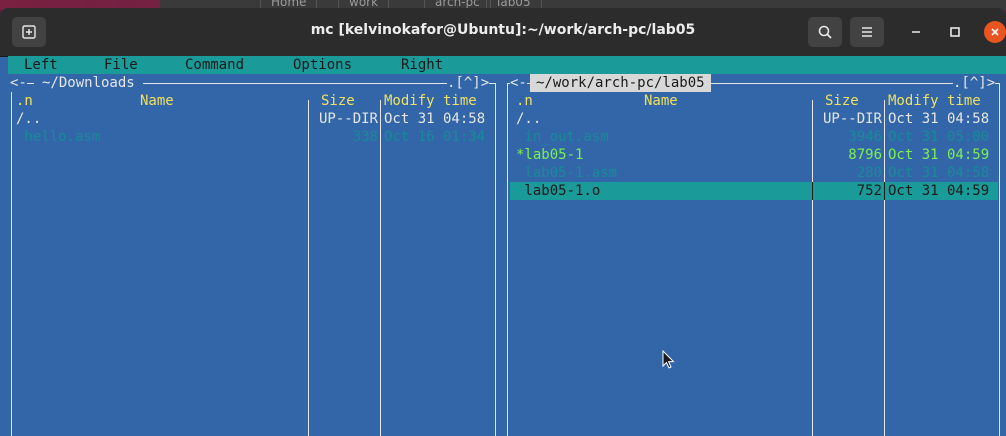 The width and height of the screenshot is (1006, 436). What do you see at coordinates (88, 83) in the screenshot?
I see `left-panel-path: ~/Downloads` at bounding box center [88, 83].